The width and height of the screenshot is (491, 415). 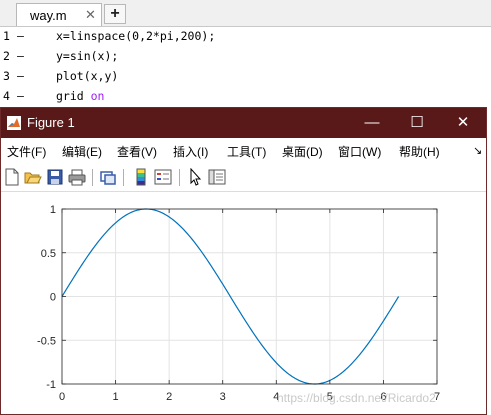 I want to click on x-tick-label: 2, so click(x=169, y=397).